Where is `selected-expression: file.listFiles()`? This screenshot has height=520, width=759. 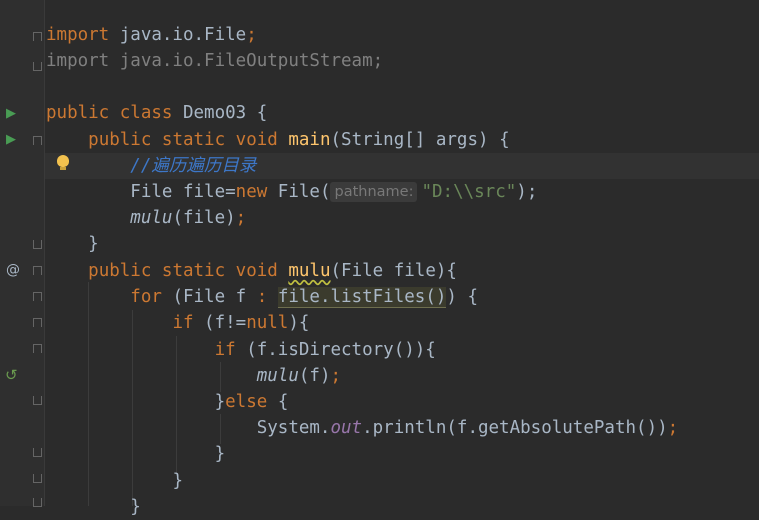 selected-expression: file.listFiles() is located at coordinates (362, 297).